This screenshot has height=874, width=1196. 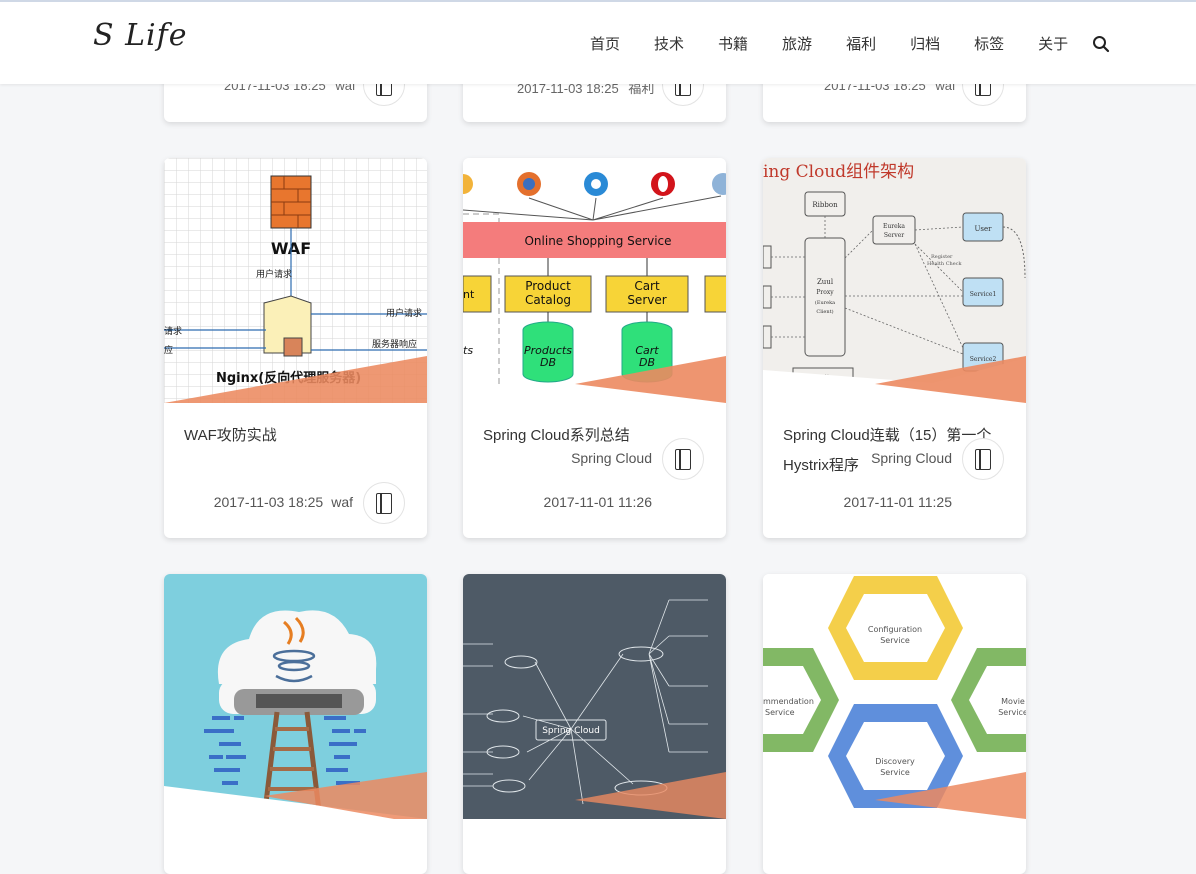 What do you see at coordinates (268, 502) in the screenshot?
I see `post-date: 2017-11-03 18:25` at bounding box center [268, 502].